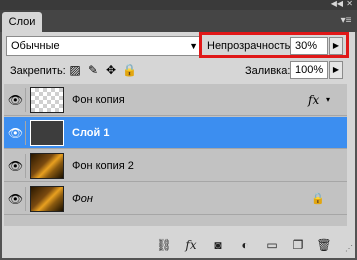 The height and width of the screenshot is (260, 357). Describe the element at coordinates (104, 46) in the screenshot. I see `blend-mode-select: Обычные ▼` at that location.